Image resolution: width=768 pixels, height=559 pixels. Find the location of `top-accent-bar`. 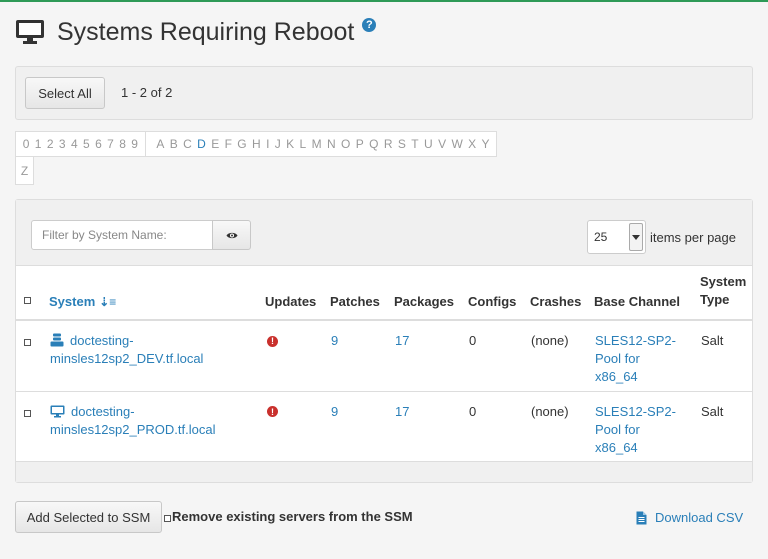

top-accent-bar is located at coordinates (384, 1).